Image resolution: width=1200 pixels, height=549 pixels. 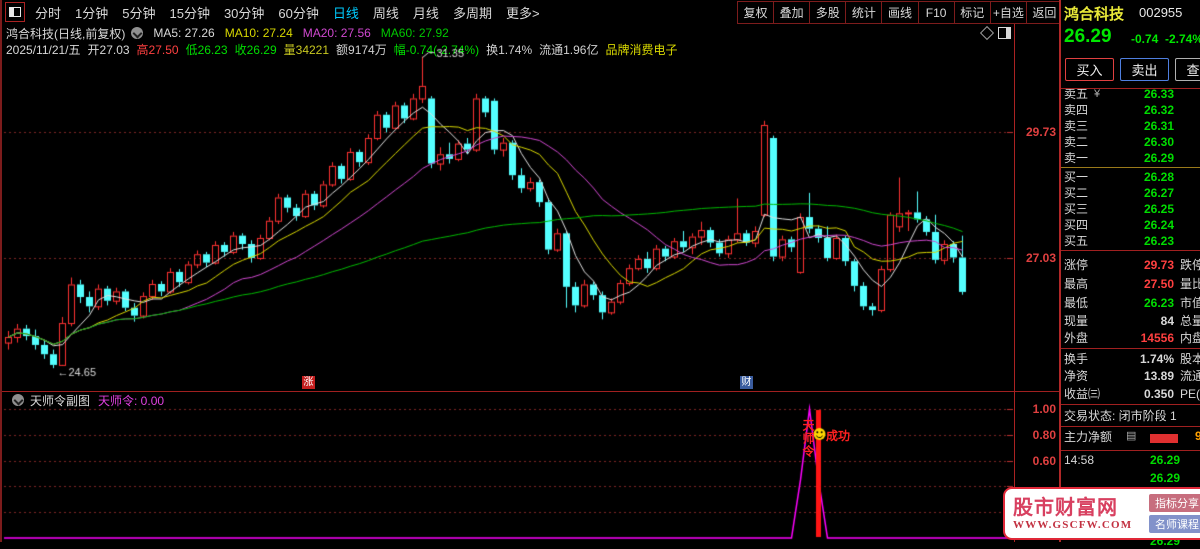 I want to click on price-axis-label: 27.03, so click(x=1040, y=257).